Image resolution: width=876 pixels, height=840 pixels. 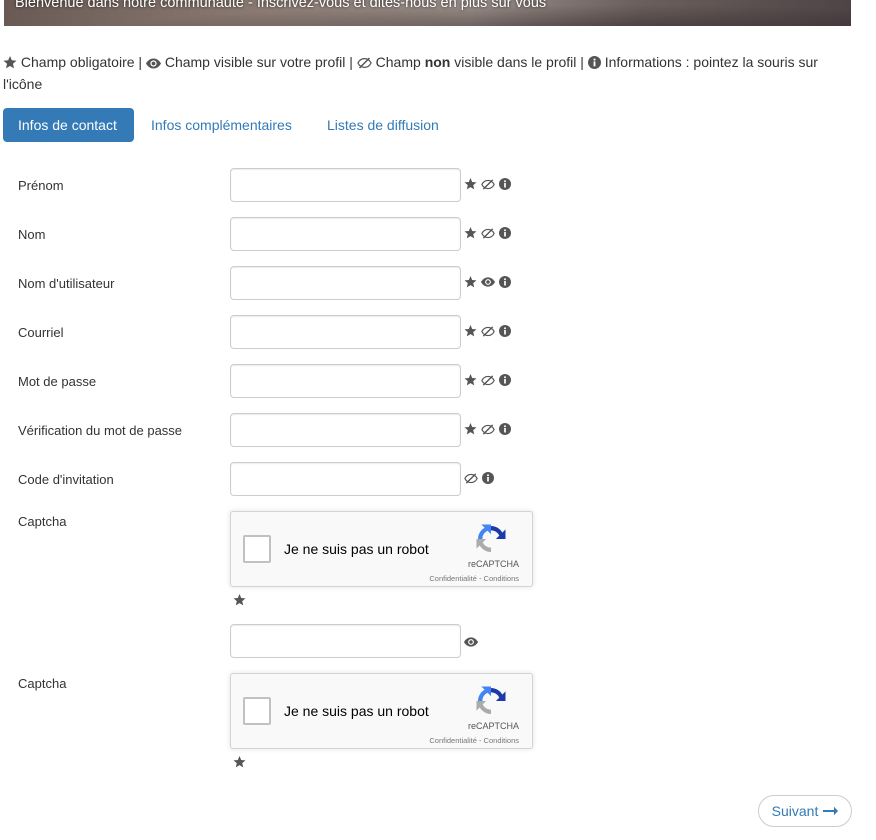 I want to click on username-label: Nom d'utilisateur, so click(x=66, y=283).